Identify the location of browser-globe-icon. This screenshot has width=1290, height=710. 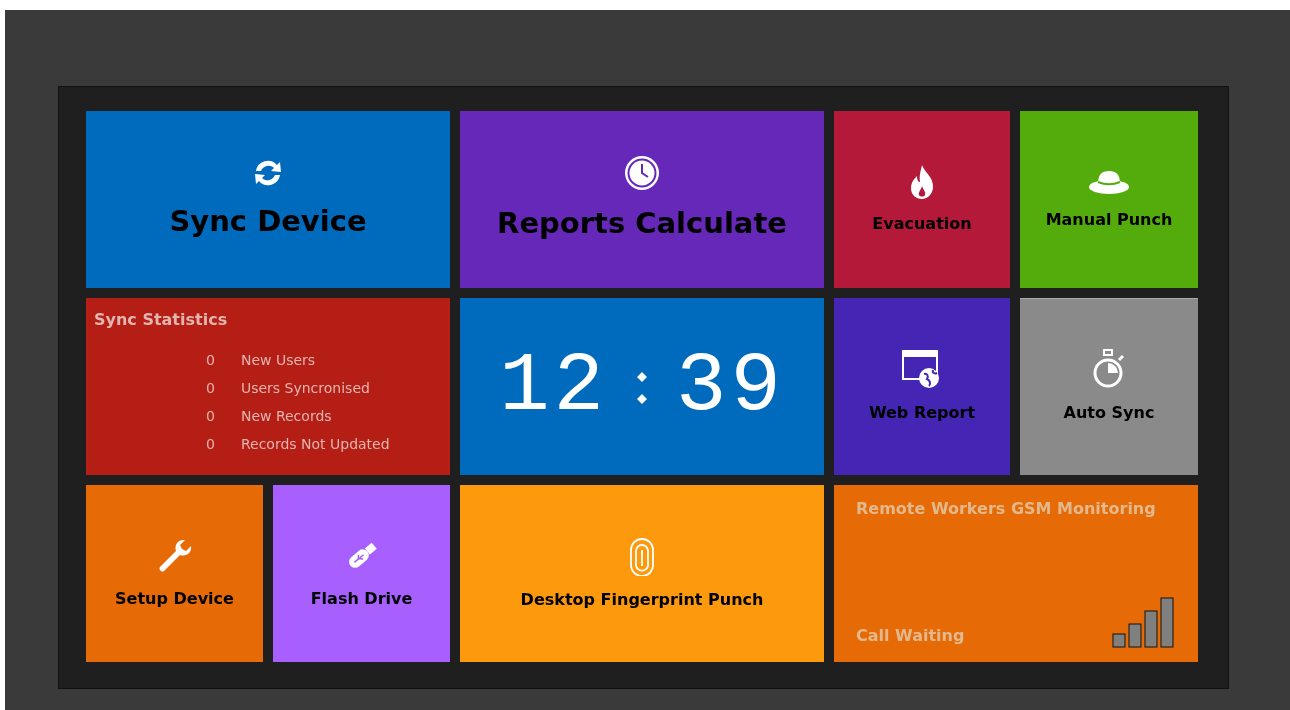
(922, 368).